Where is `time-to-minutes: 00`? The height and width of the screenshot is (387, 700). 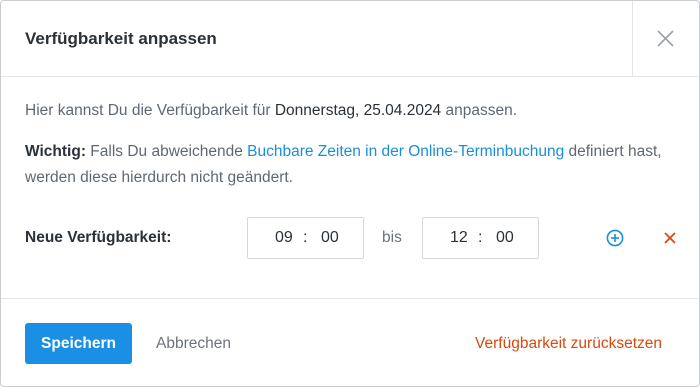
time-to-minutes: 00 is located at coordinates (505, 238).